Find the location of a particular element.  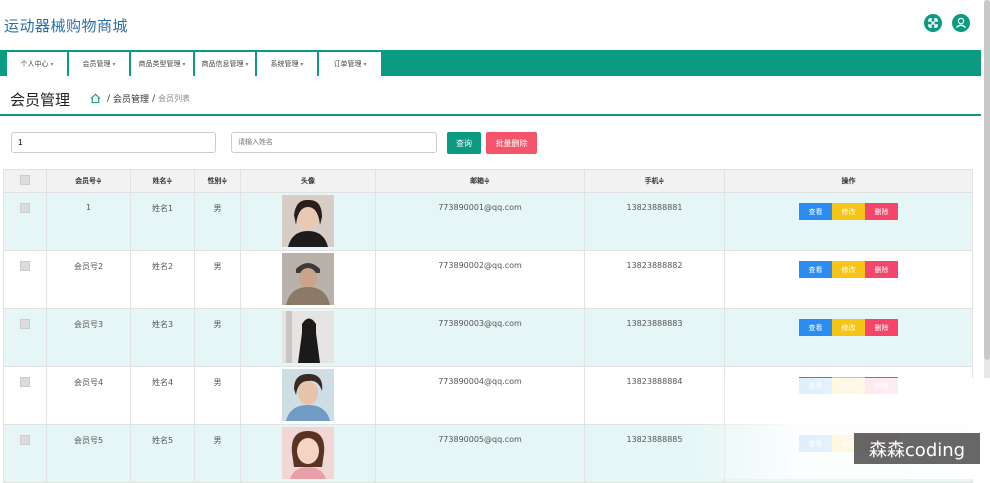

cell-phone: 13823888881 is located at coordinates (654, 221).